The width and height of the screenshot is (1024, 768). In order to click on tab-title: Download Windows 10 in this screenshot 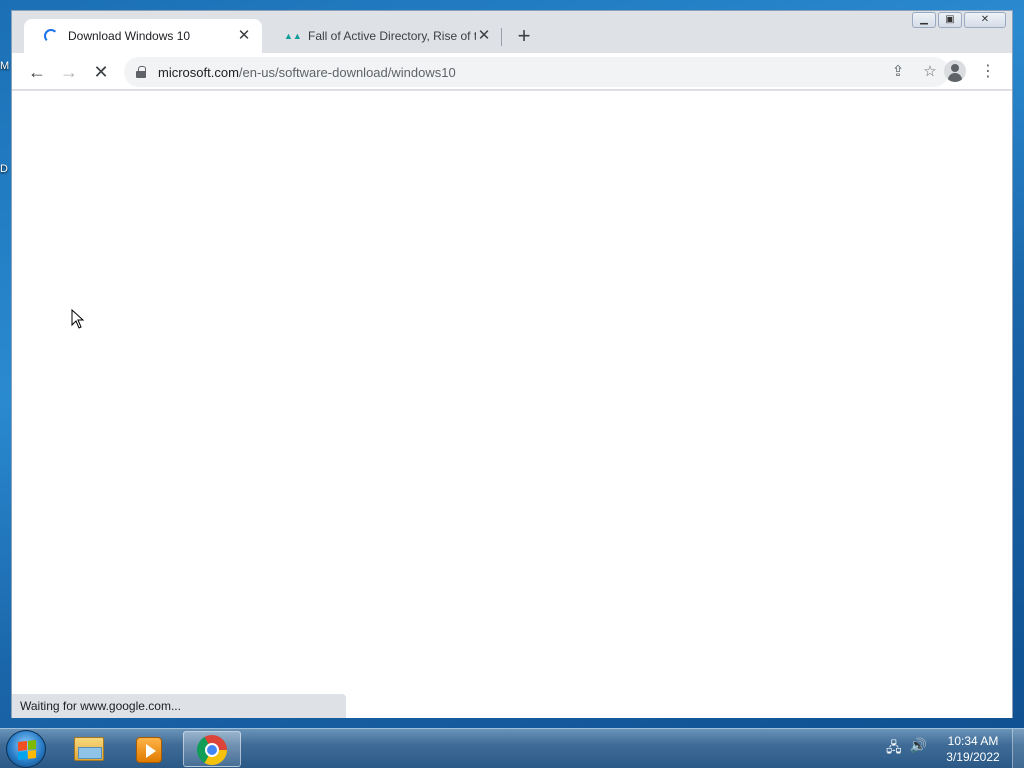, I will do `click(129, 36)`.